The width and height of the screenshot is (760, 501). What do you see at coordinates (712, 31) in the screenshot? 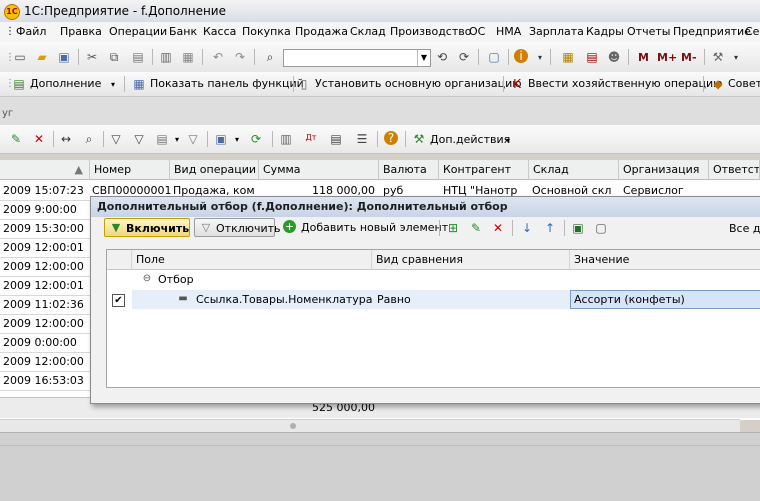
I see `menu-enterprise: Предприятие` at bounding box center [712, 31].